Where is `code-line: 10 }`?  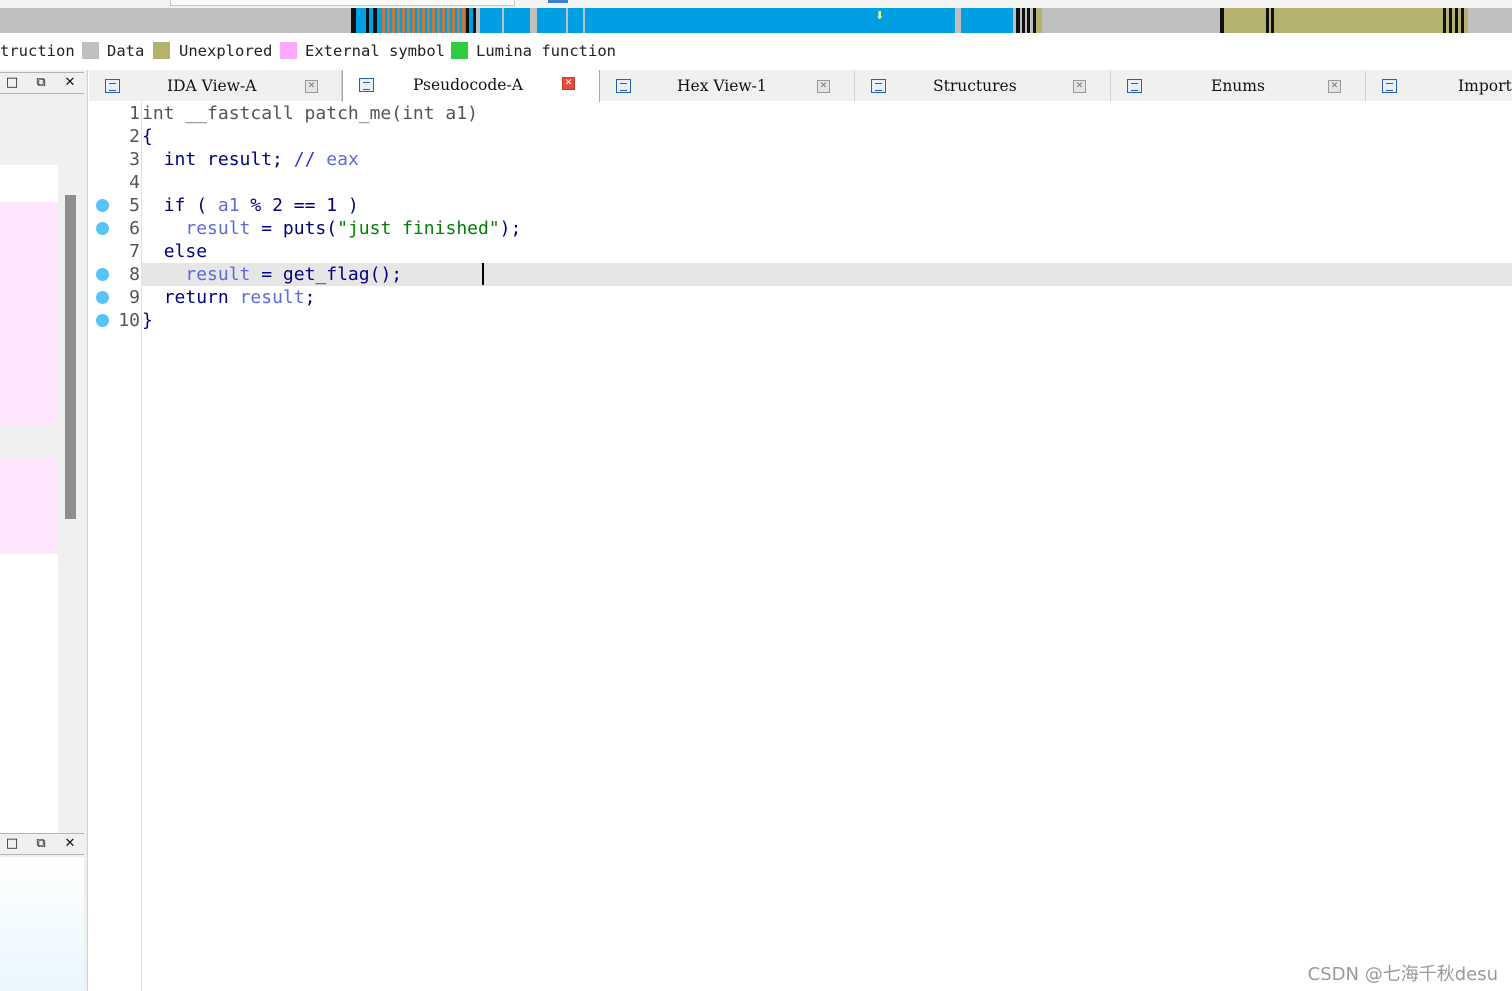 code-line: 10 } is located at coordinates (800, 320).